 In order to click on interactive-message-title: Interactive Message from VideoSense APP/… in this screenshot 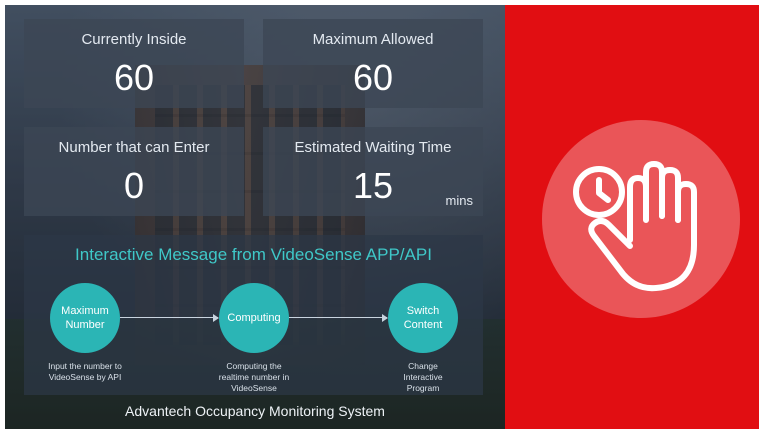, I will do `click(253, 254)`.